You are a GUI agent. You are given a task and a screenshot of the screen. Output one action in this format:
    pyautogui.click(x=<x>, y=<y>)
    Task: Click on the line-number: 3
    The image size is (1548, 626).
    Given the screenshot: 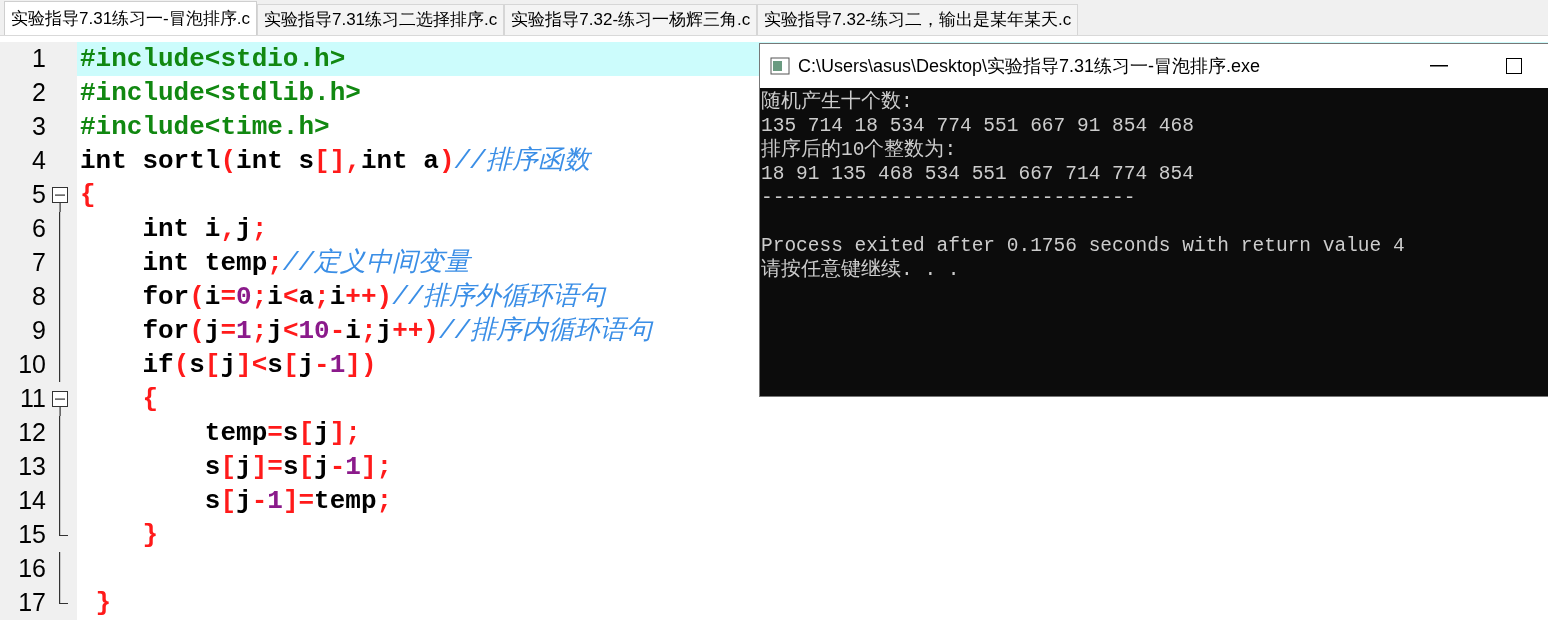 What is the action you would take?
    pyautogui.click(x=38, y=127)
    